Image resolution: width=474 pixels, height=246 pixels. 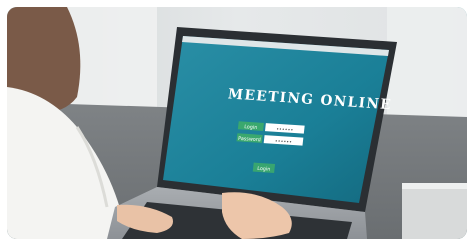 I want to click on login-label: Login, so click(x=251, y=127).